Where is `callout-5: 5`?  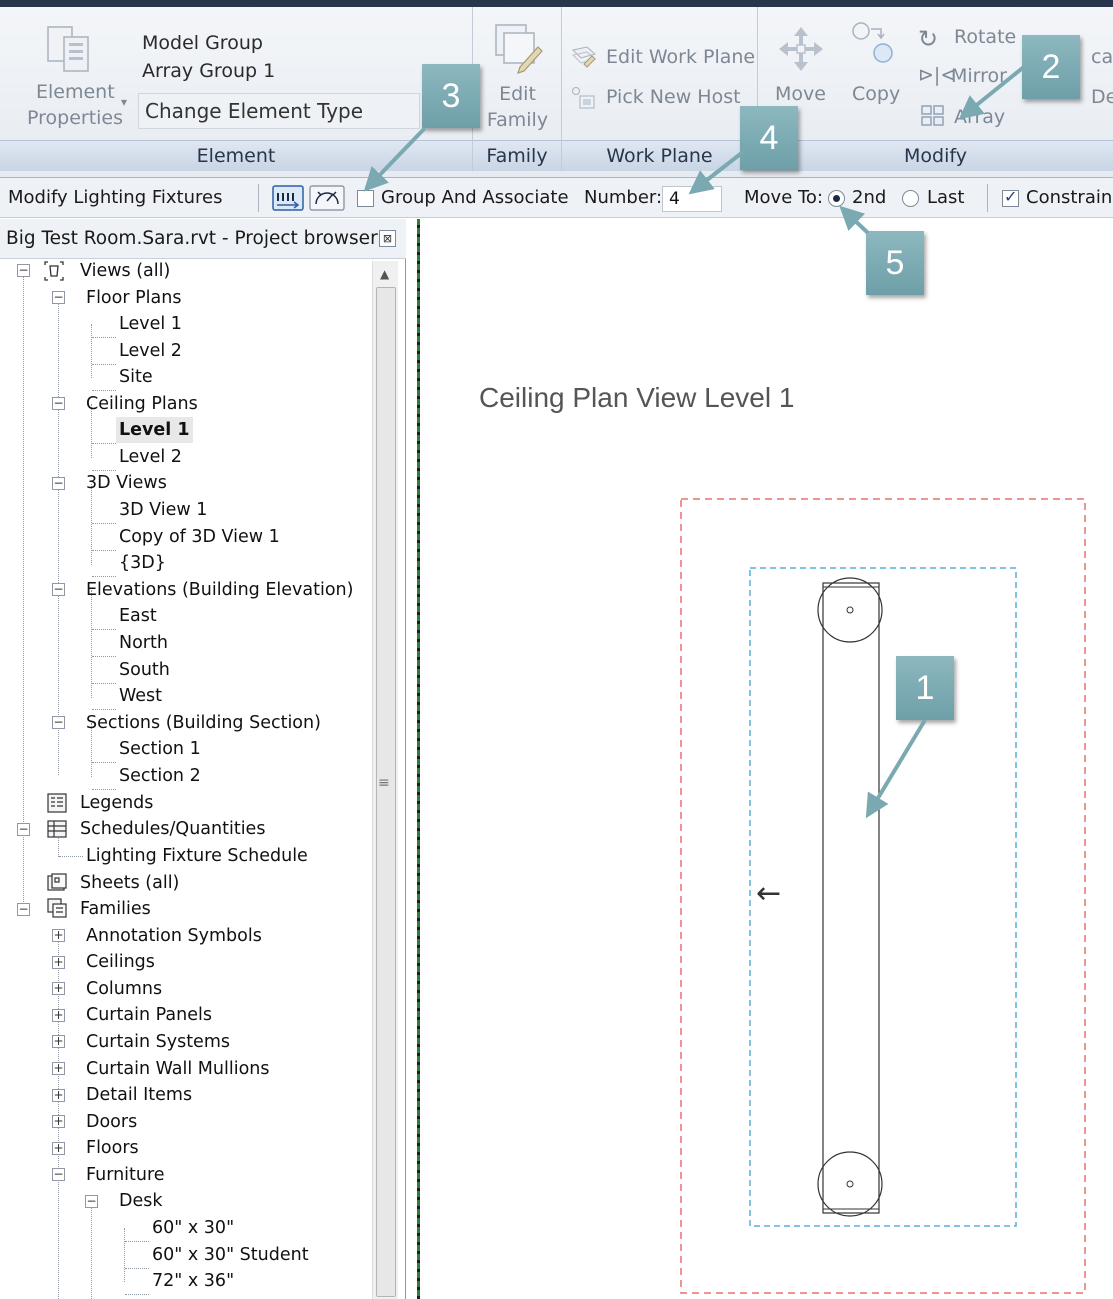 callout-5: 5 is located at coordinates (895, 263).